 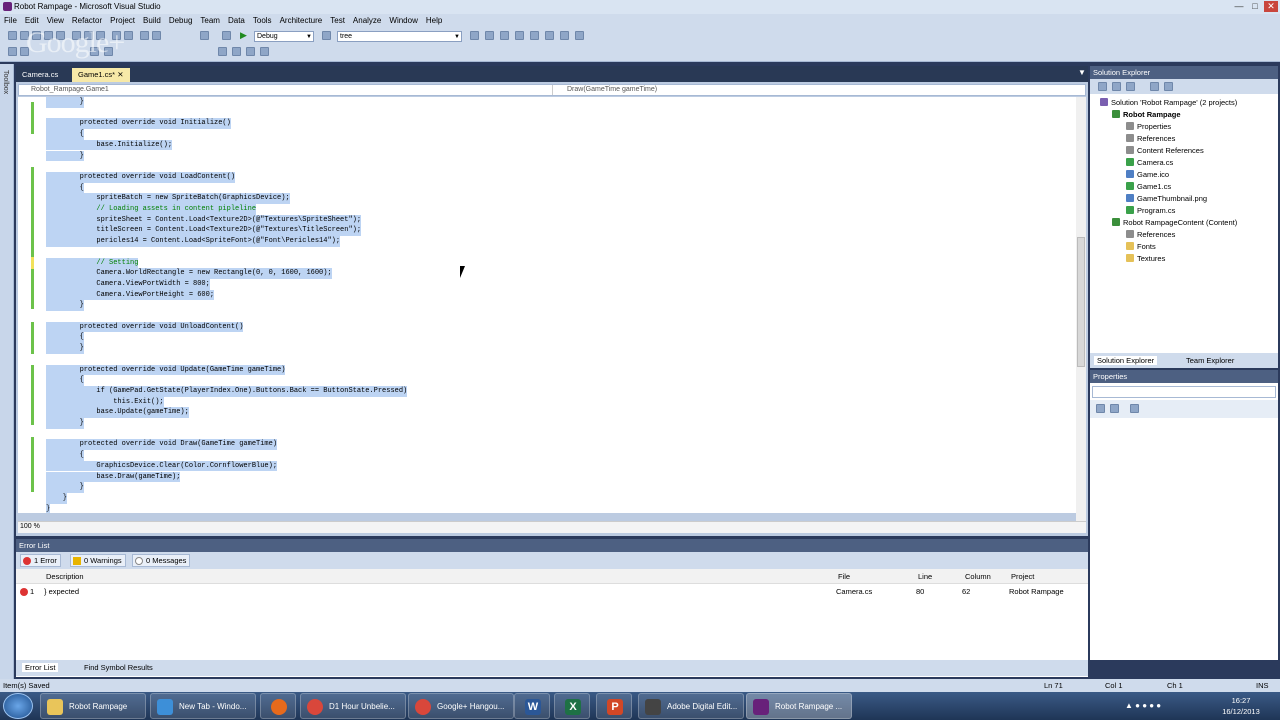 What do you see at coordinates (346, 36) in the screenshot?
I see `find-combo-value: tree` at bounding box center [346, 36].